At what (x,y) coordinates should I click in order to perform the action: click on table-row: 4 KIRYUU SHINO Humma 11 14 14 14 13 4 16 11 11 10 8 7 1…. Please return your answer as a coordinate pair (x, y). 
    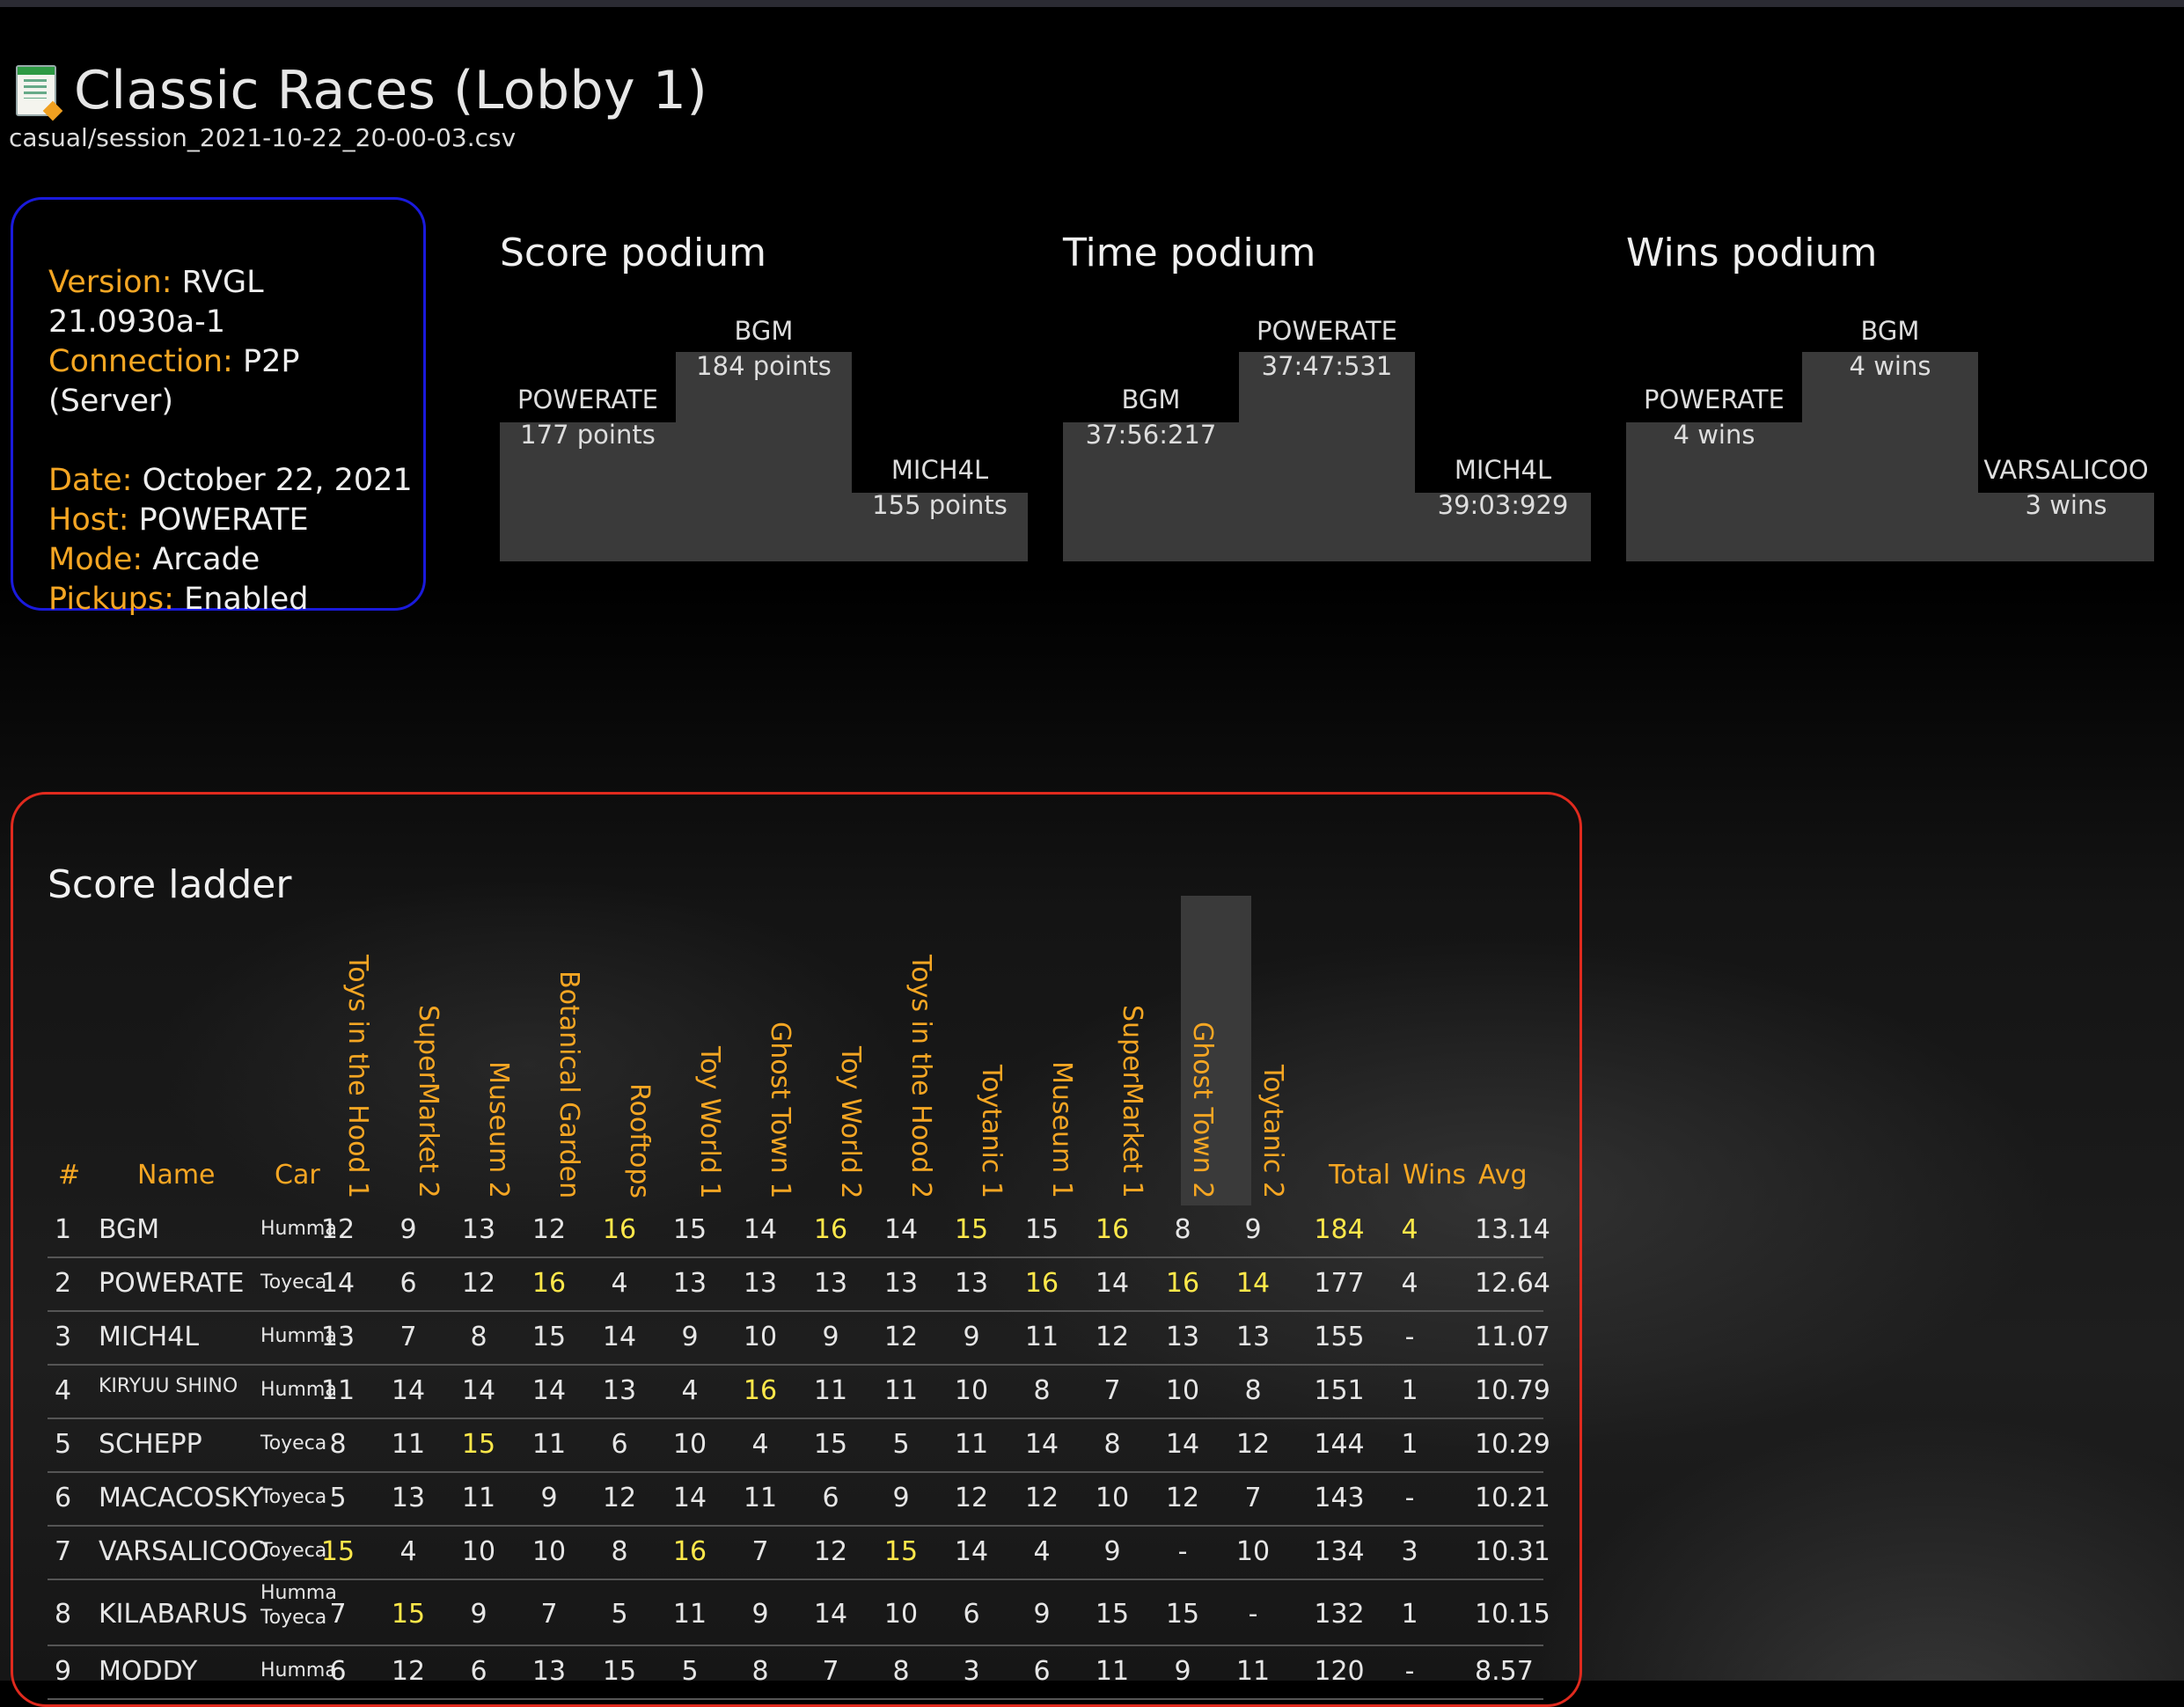
    Looking at the image, I should click on (799, 1392).